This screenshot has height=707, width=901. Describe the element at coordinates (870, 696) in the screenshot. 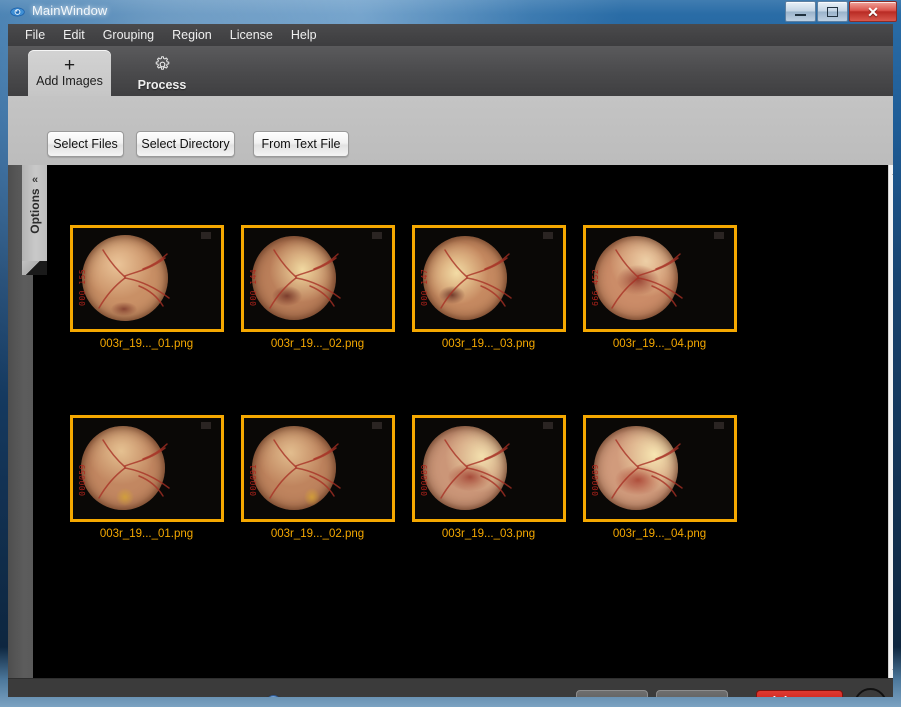

I see `question-mark-icon: ?` at that location.